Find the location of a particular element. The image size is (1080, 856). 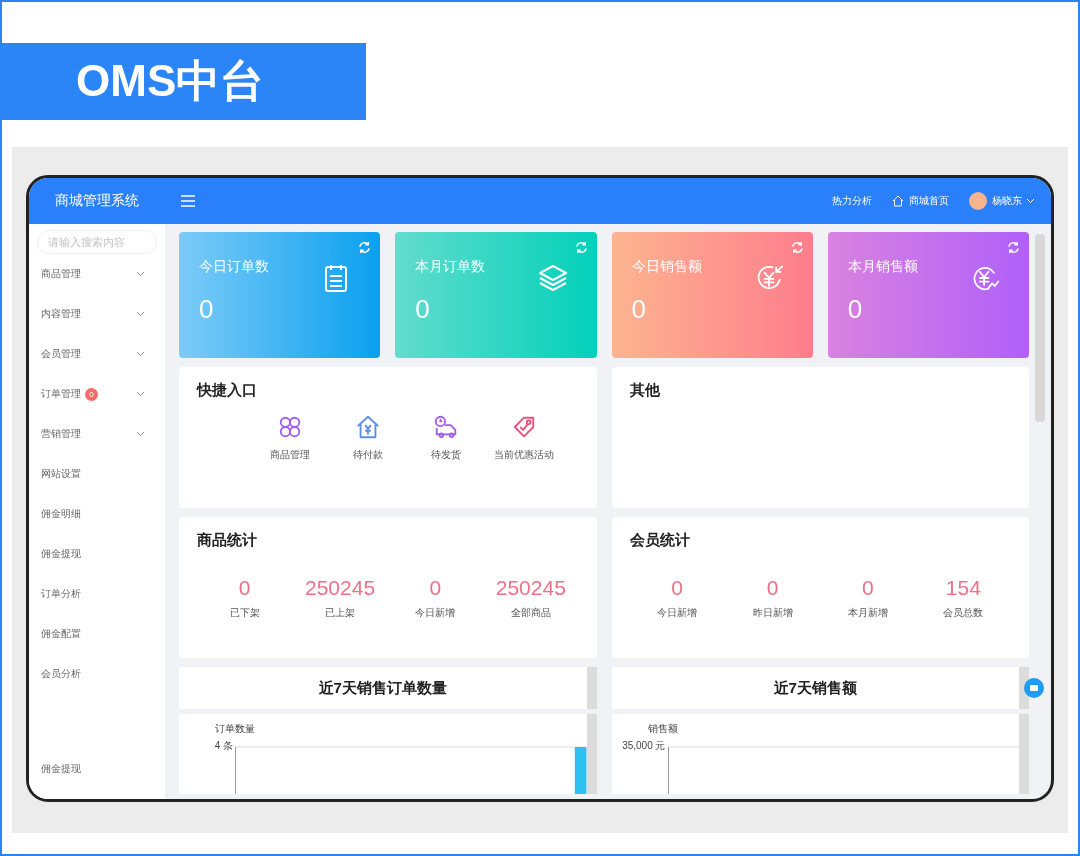

stat-value: 154 is located at coordinates (963, 588).